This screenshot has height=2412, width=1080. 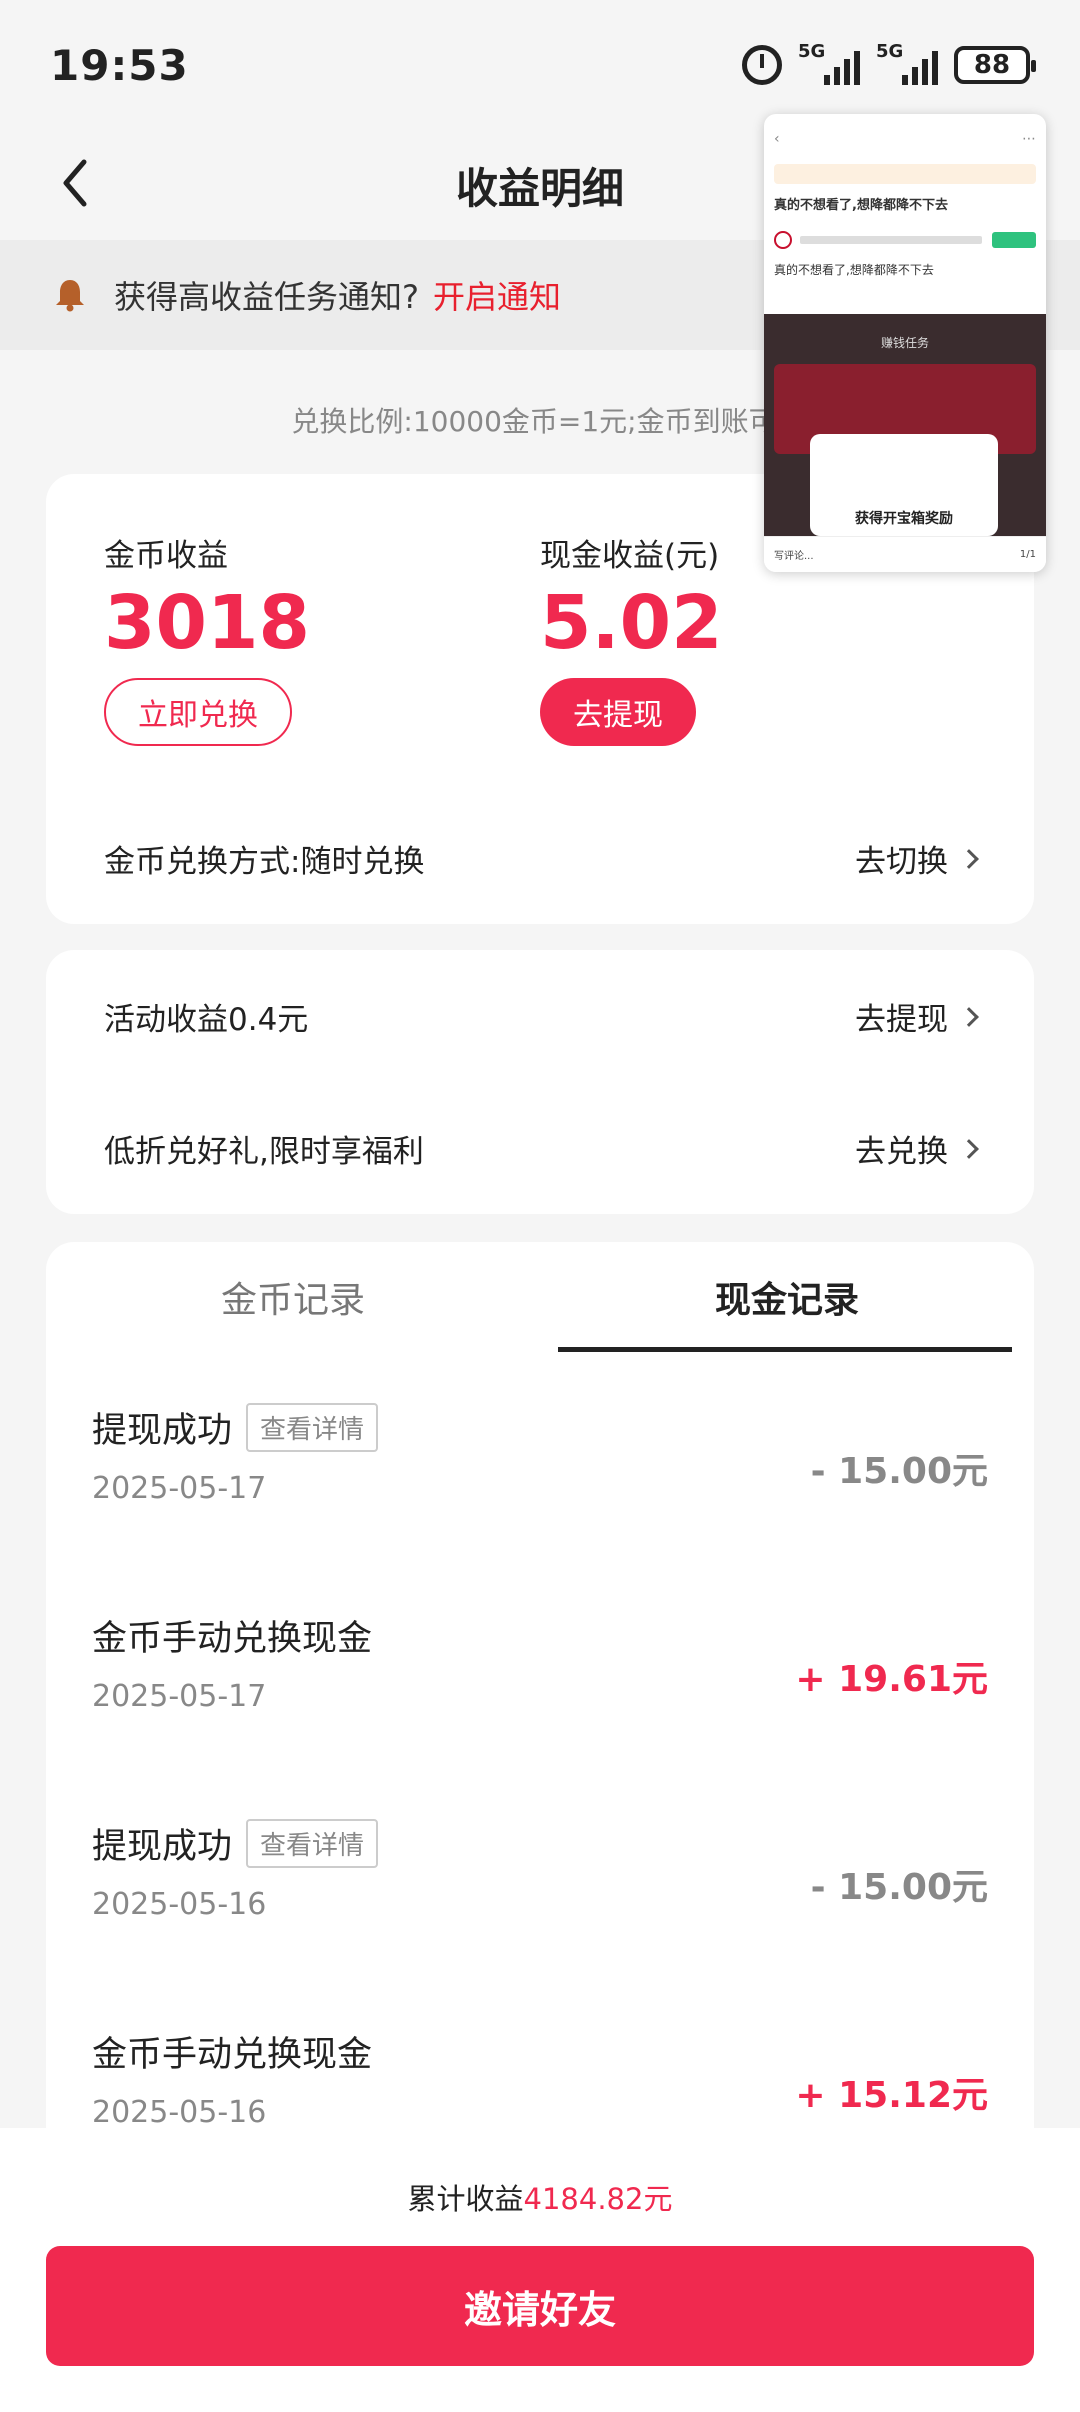 What do you see at coordinates (198, 712) in the screenshot?
I see `exchange-now-button: 立即兑换` at bounding box center [198, 712].